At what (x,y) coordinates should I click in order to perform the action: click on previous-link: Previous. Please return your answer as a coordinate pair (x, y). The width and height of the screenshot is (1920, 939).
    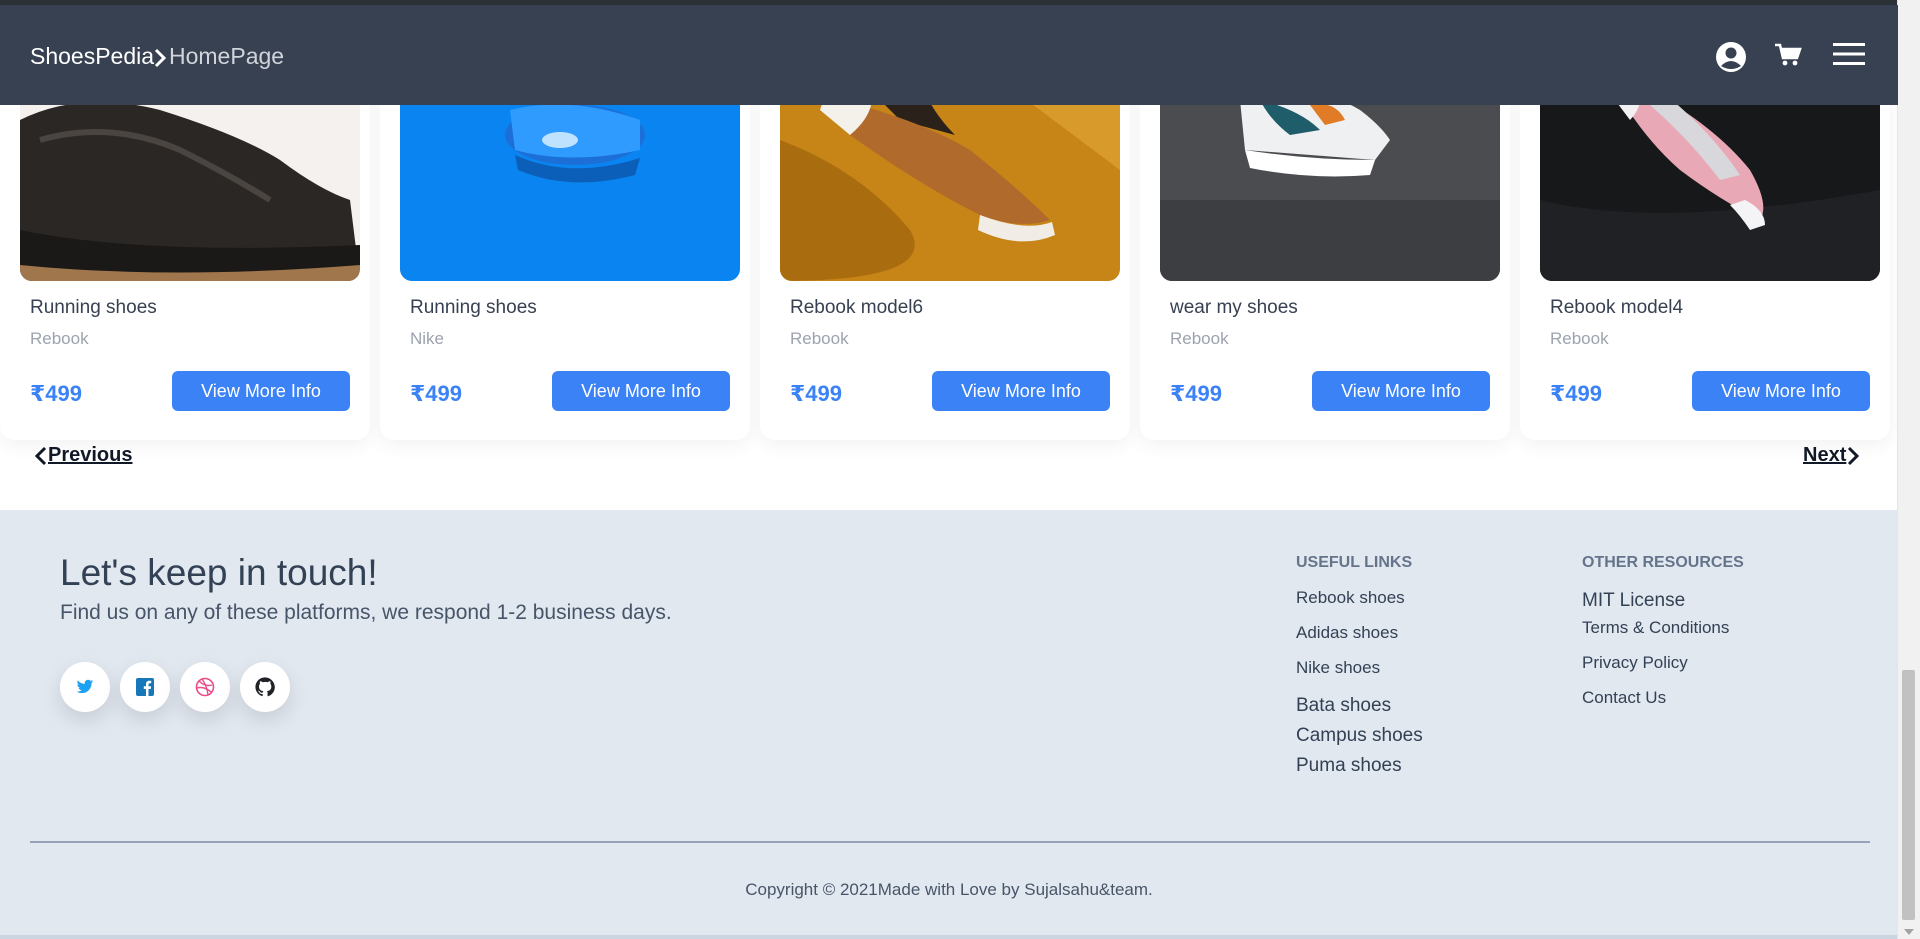
    Looking at the image, I should click on (83, 455).